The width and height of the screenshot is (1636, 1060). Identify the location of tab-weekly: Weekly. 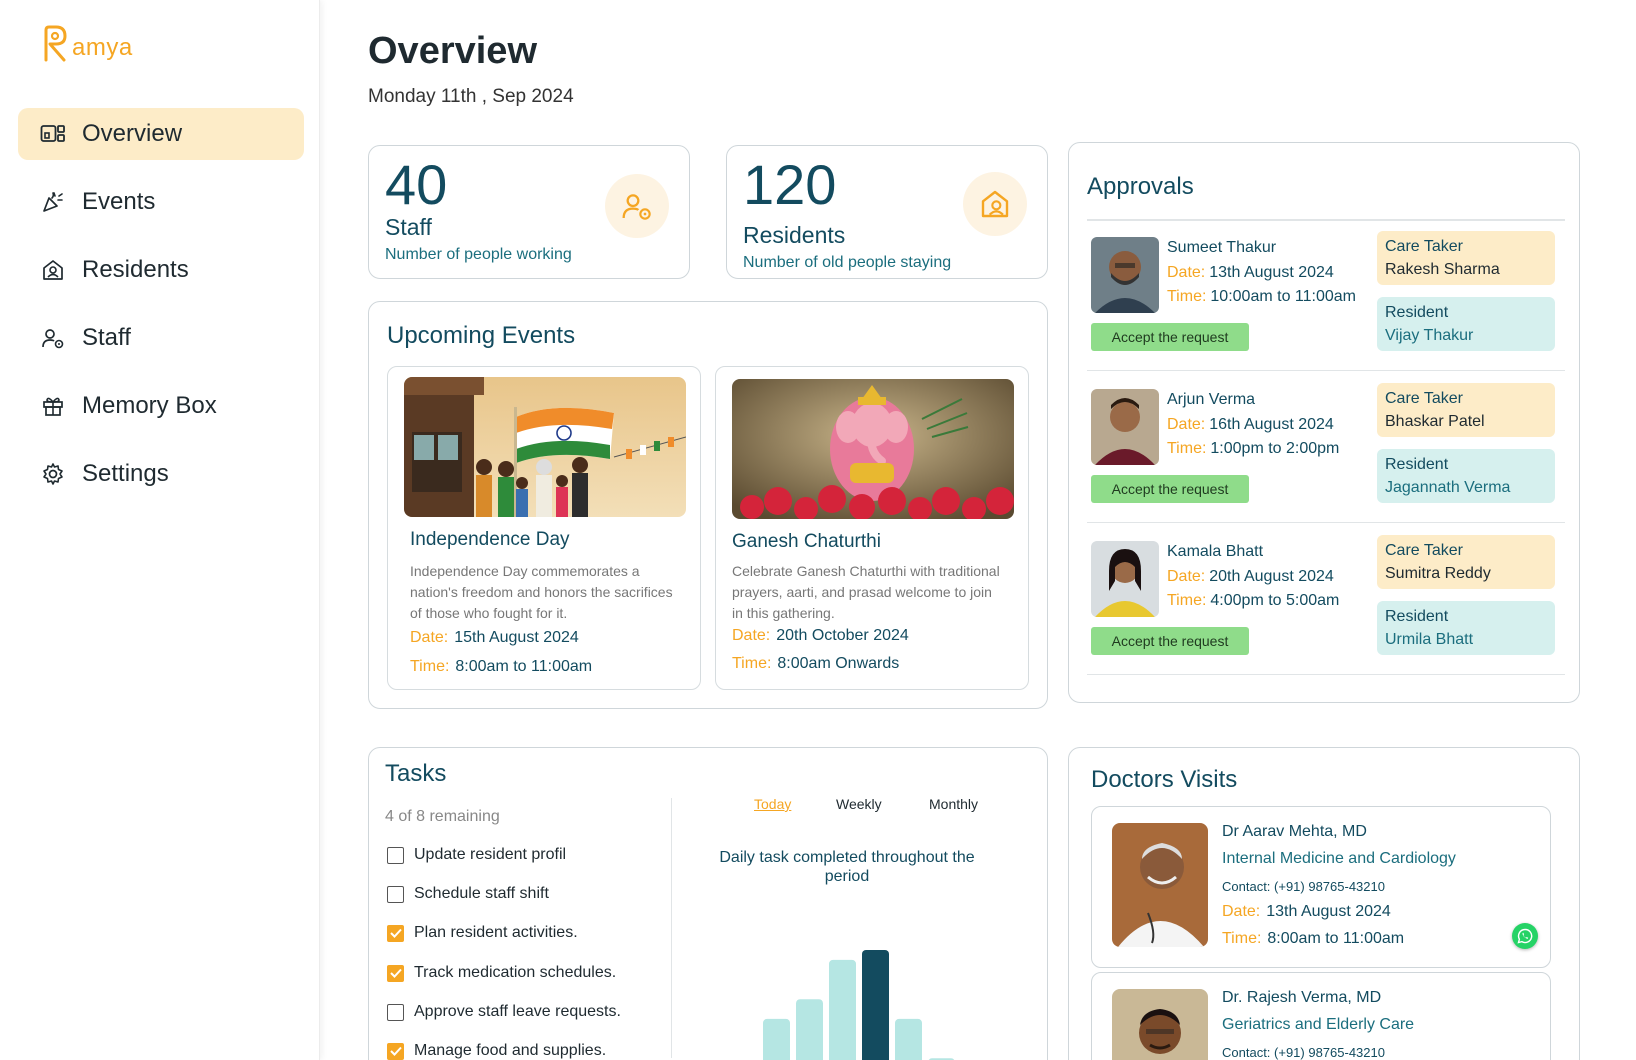
(859, 804).